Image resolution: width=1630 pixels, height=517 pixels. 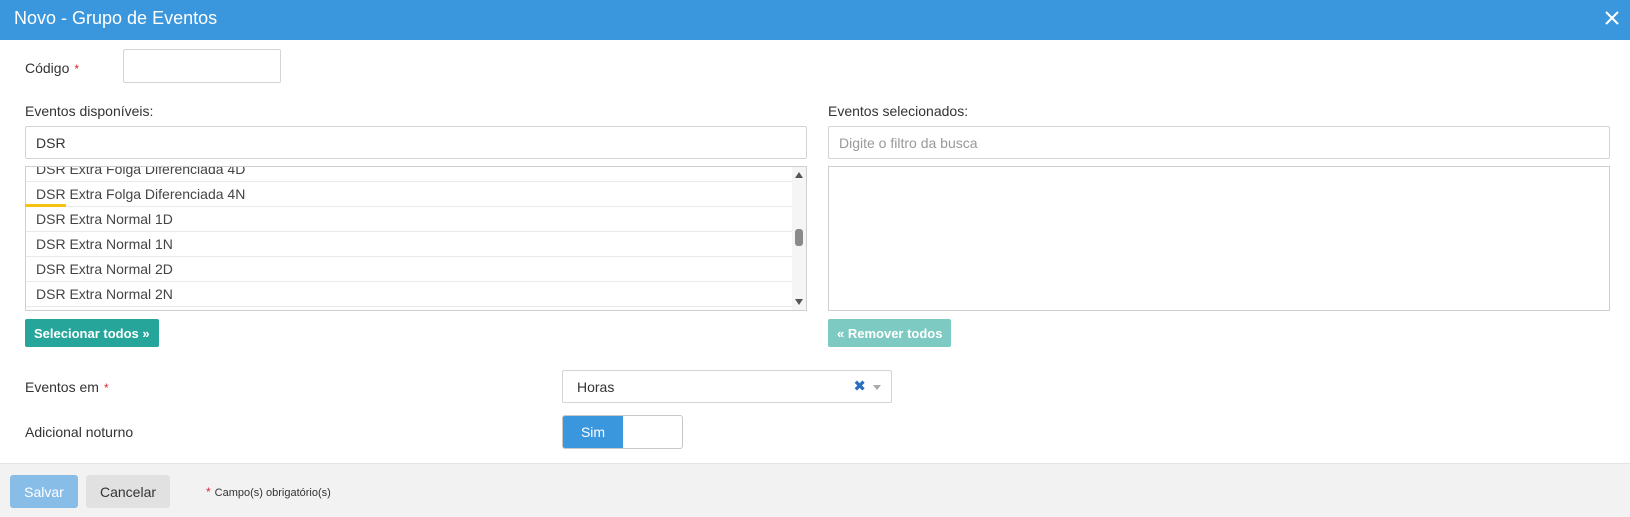 I want to click on cancel-button: Cancelar, so click(x=128, y=491).